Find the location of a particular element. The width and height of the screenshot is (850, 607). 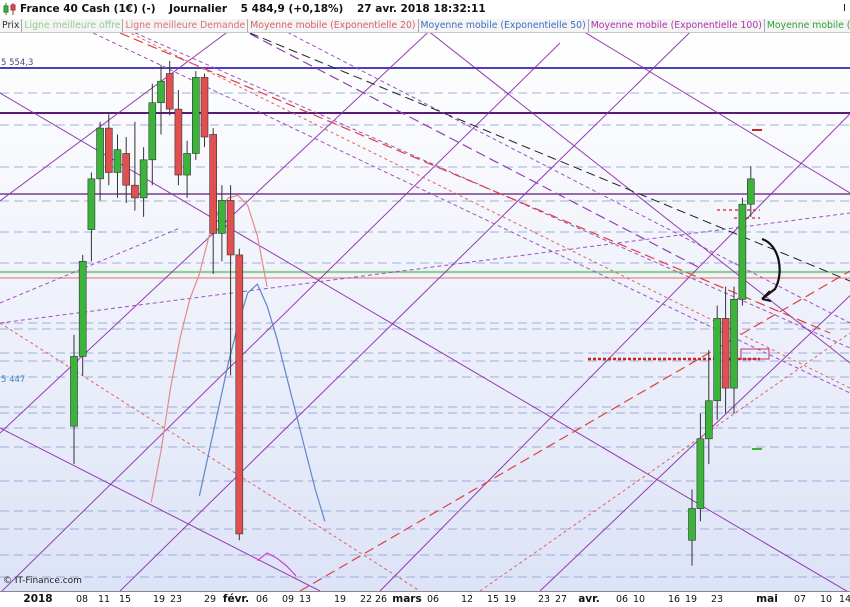

x-tick-month: avr. is located at coordinates (589, 599).